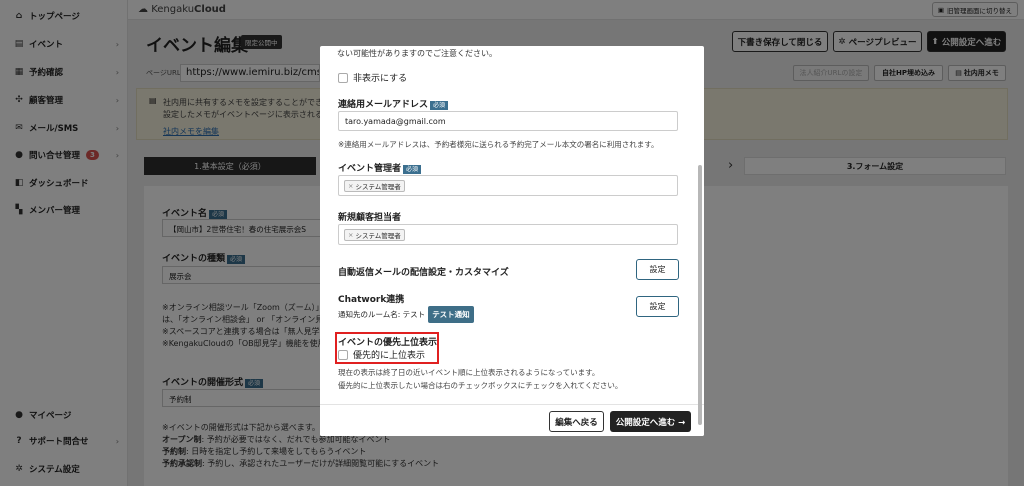 The image size is (1024, 486). What do you see at coordinates (406, 314) in the screenshot?
I see `chatwork-room-row: 通知先のルーム名: テスト テスト通知` at bounding box center [406, 314].